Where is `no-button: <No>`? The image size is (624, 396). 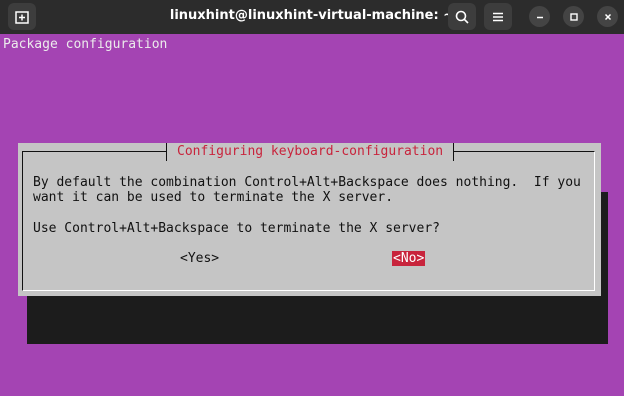 no-button: <No> is located at coordinates (409, 258).